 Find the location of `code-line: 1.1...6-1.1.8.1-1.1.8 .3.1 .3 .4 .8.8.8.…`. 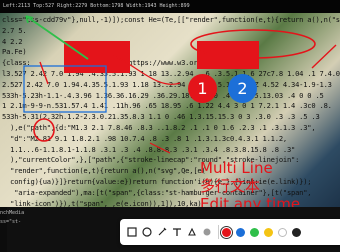

code-line: 1.1...6-1.1.8.1-1.1.8 .3.1 .3 .4 .8.8.8.… is located at coordinates (149, 149).